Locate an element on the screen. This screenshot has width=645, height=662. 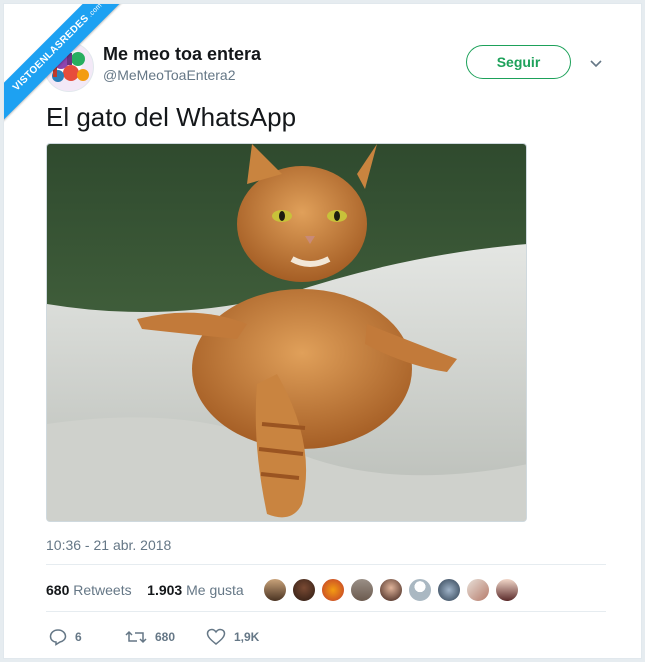
watermark-suffix: .com is located at coordinates (95, 11).